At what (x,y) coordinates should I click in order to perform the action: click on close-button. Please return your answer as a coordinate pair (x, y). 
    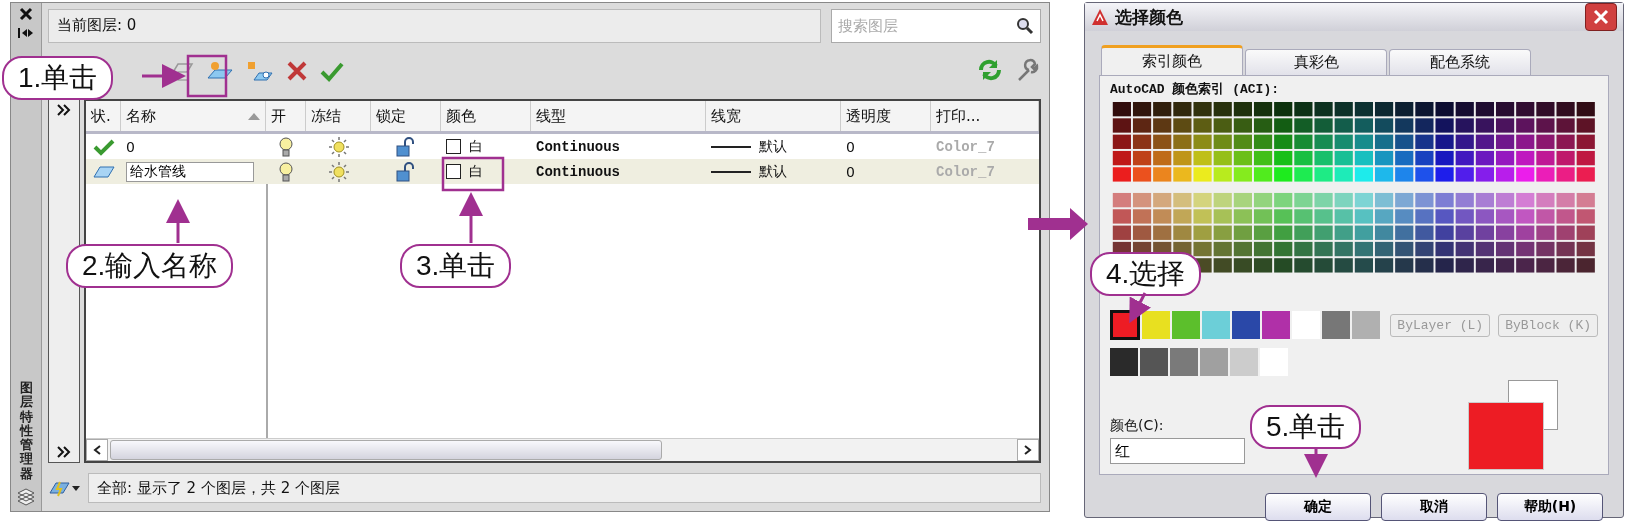
    Looking at the image, I should click on (1601, 17).